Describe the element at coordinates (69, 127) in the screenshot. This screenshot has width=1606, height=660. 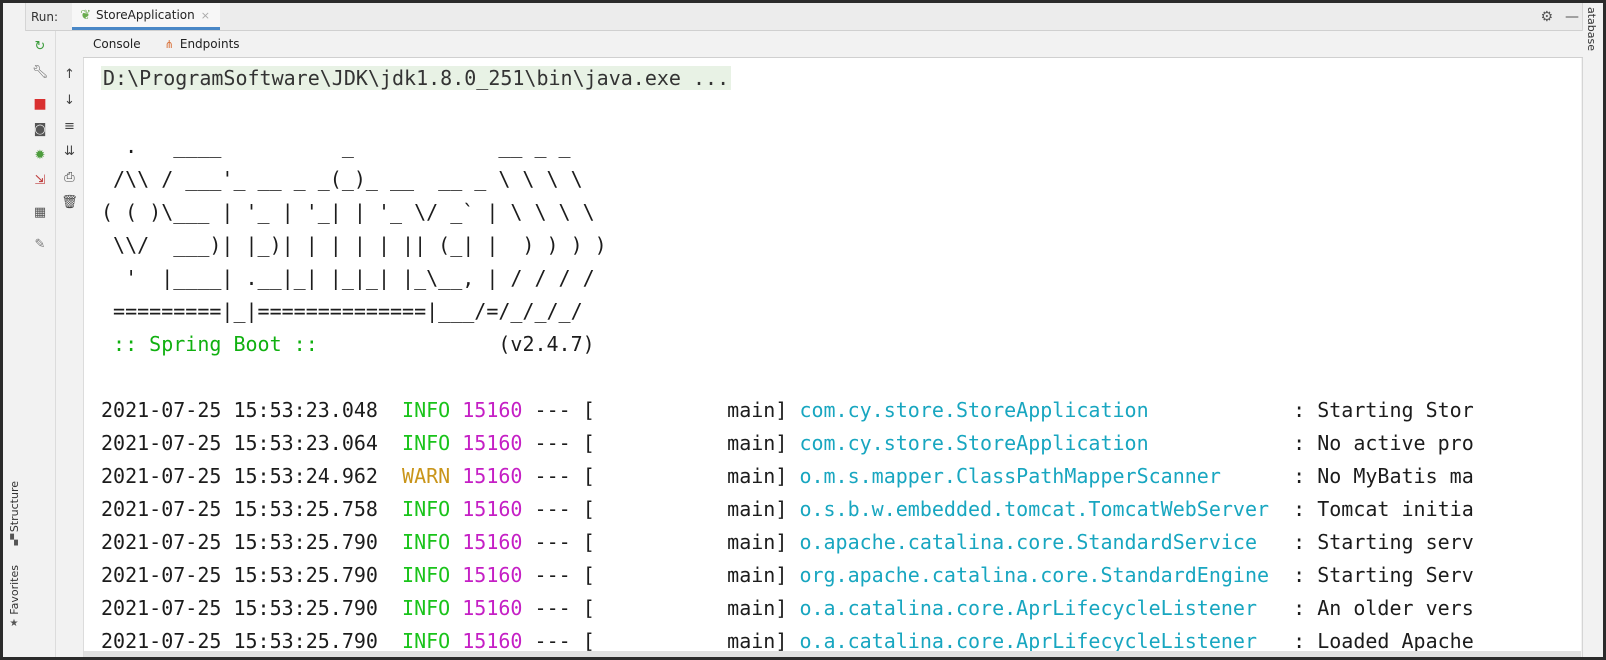
I see `soft-wrap-icon: ≡` at that location.